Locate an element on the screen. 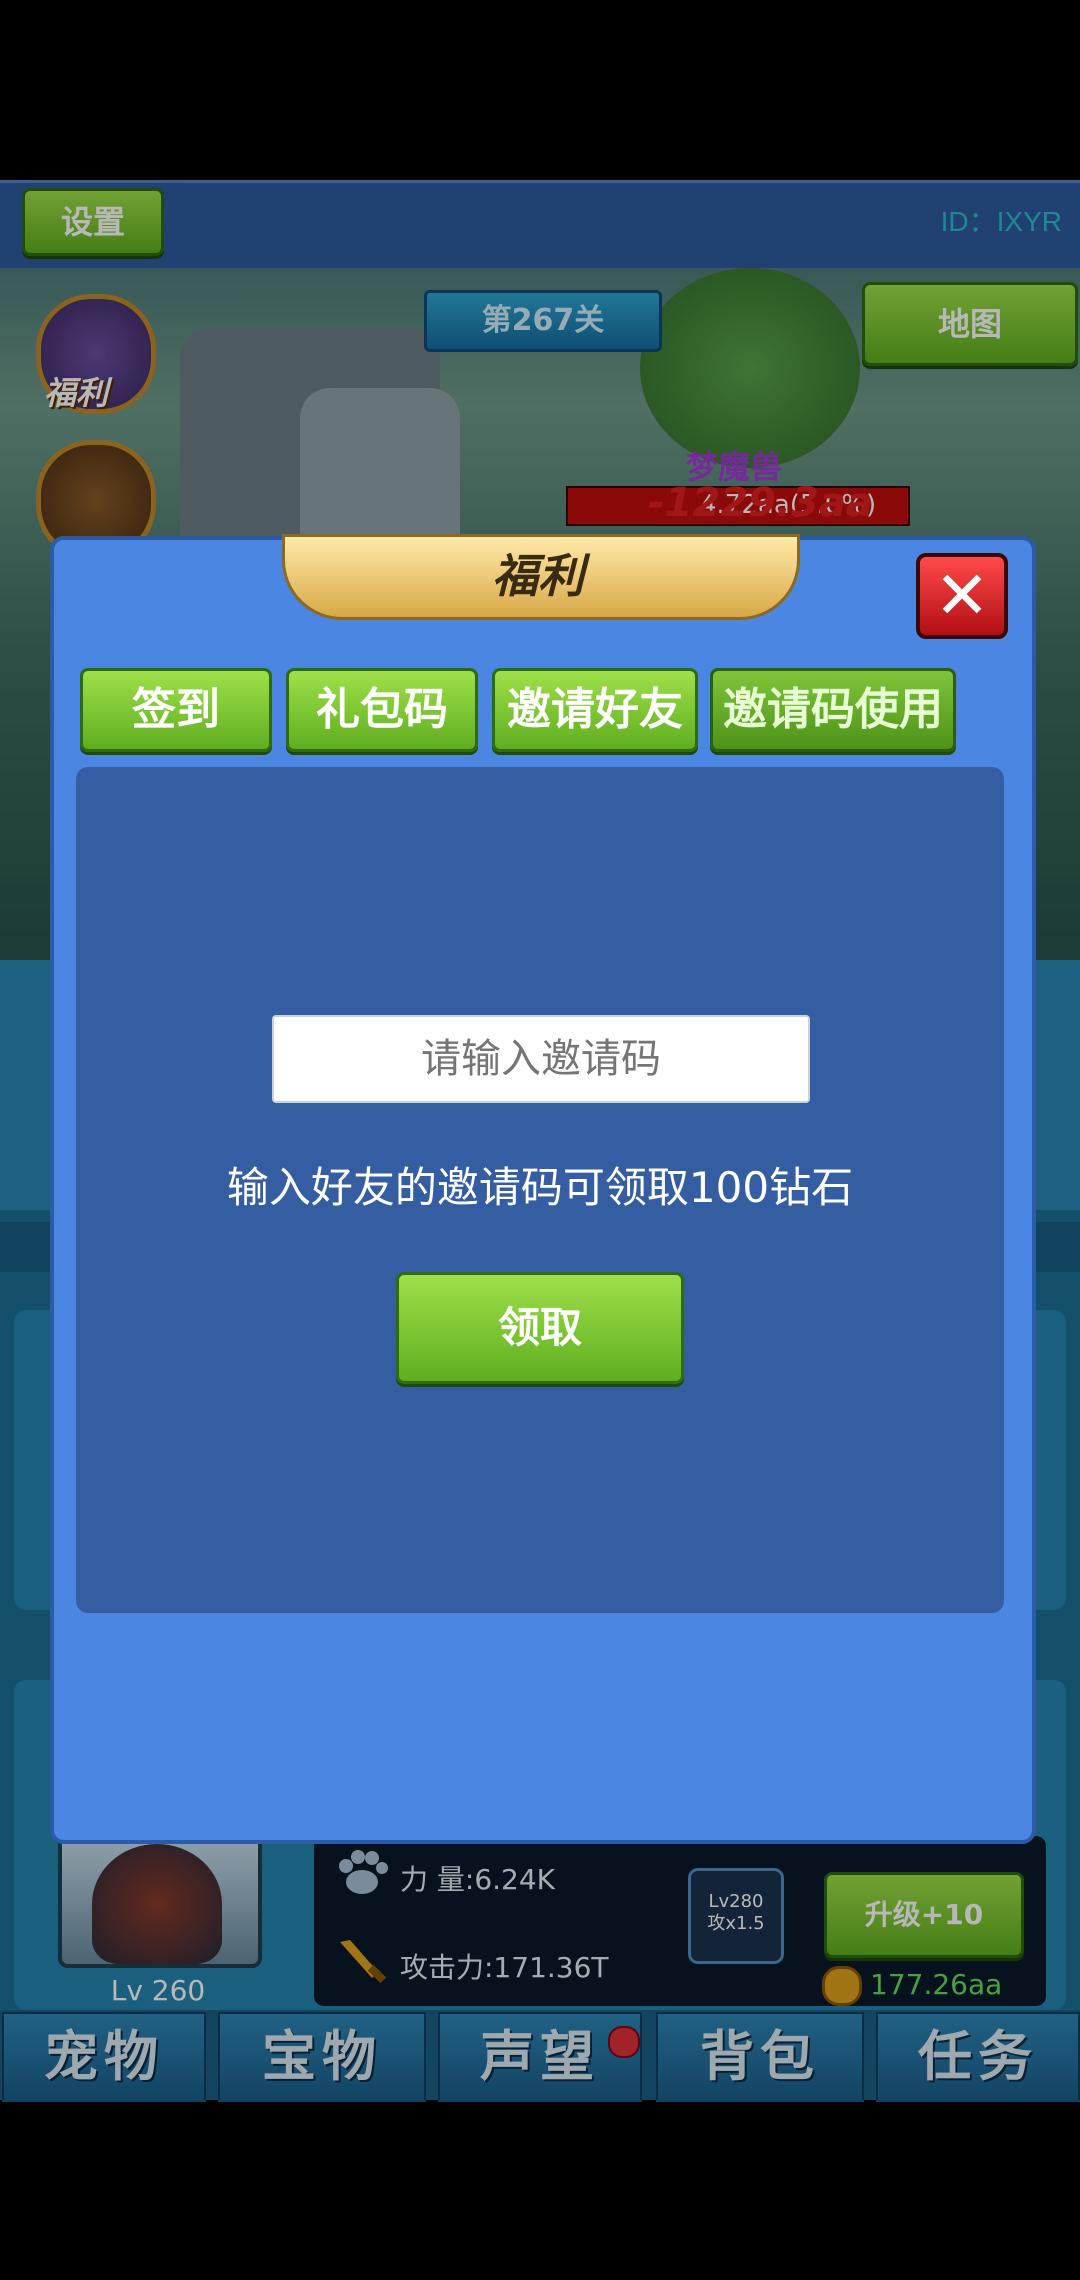 The height and width of the screenshot is (2280, 1080). tab-gift-code: 礼包码 is located at coordinates (382, 710).